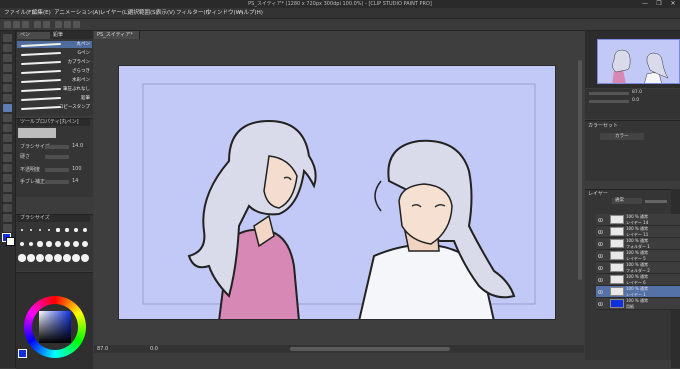 This screenshot has width=680, height=369. What do you see at coordinates (25, 24) in the screenshot?
I see `save-icon` at bounding box center [25, 24].